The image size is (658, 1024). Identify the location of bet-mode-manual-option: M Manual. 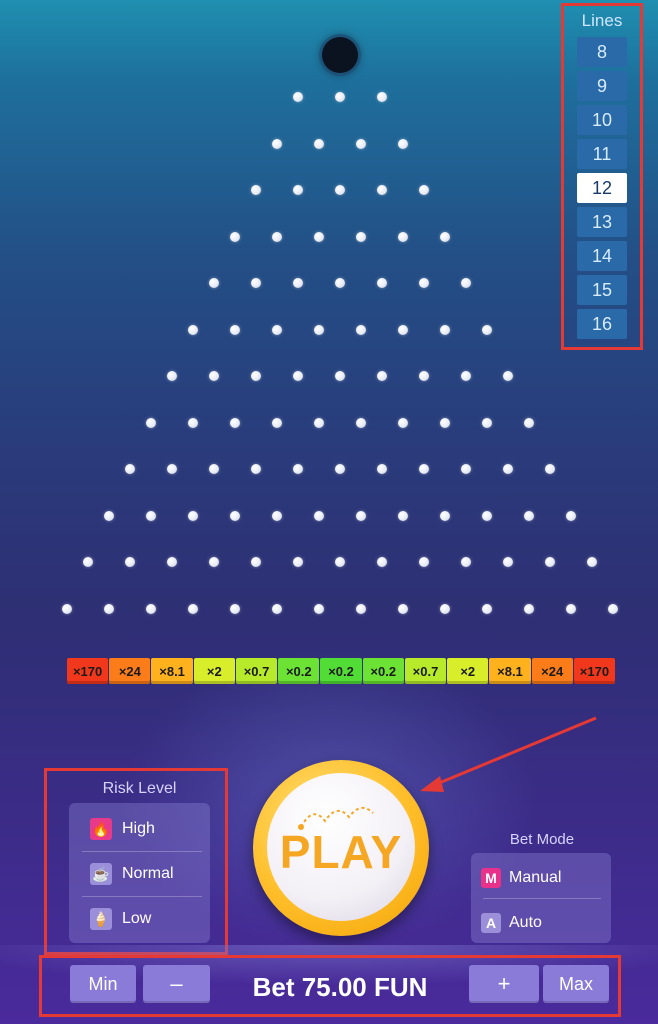
(521, 878).